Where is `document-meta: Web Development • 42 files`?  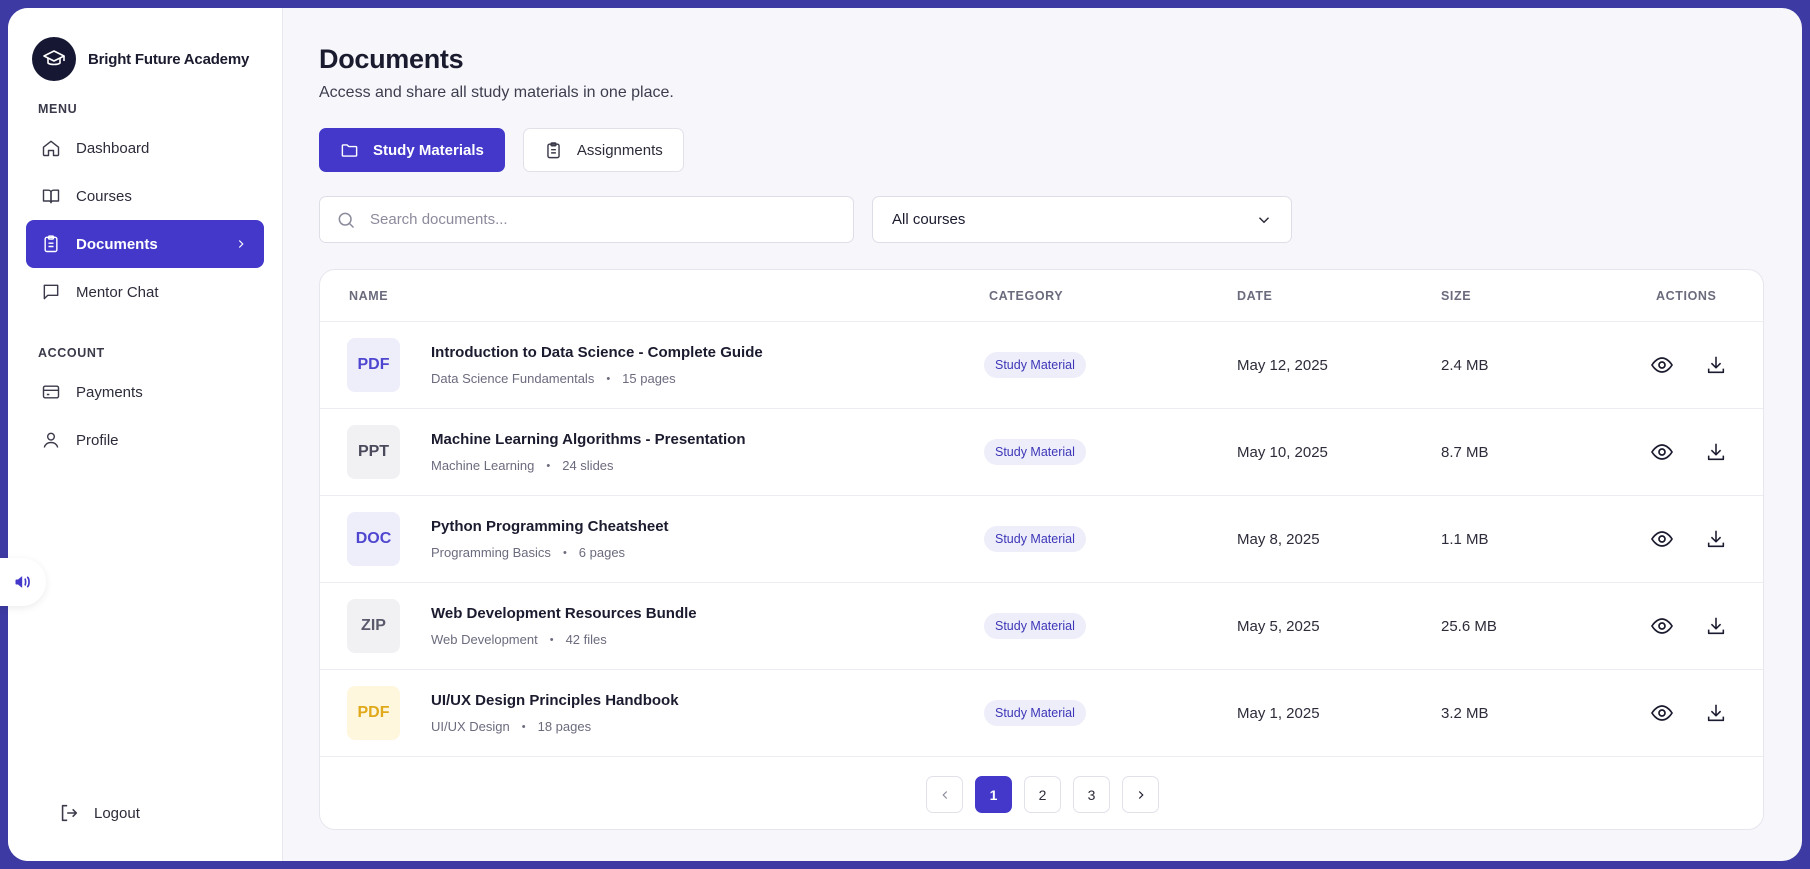
document-meta: Web Development • 42 files is located at coordinates (519, 639).